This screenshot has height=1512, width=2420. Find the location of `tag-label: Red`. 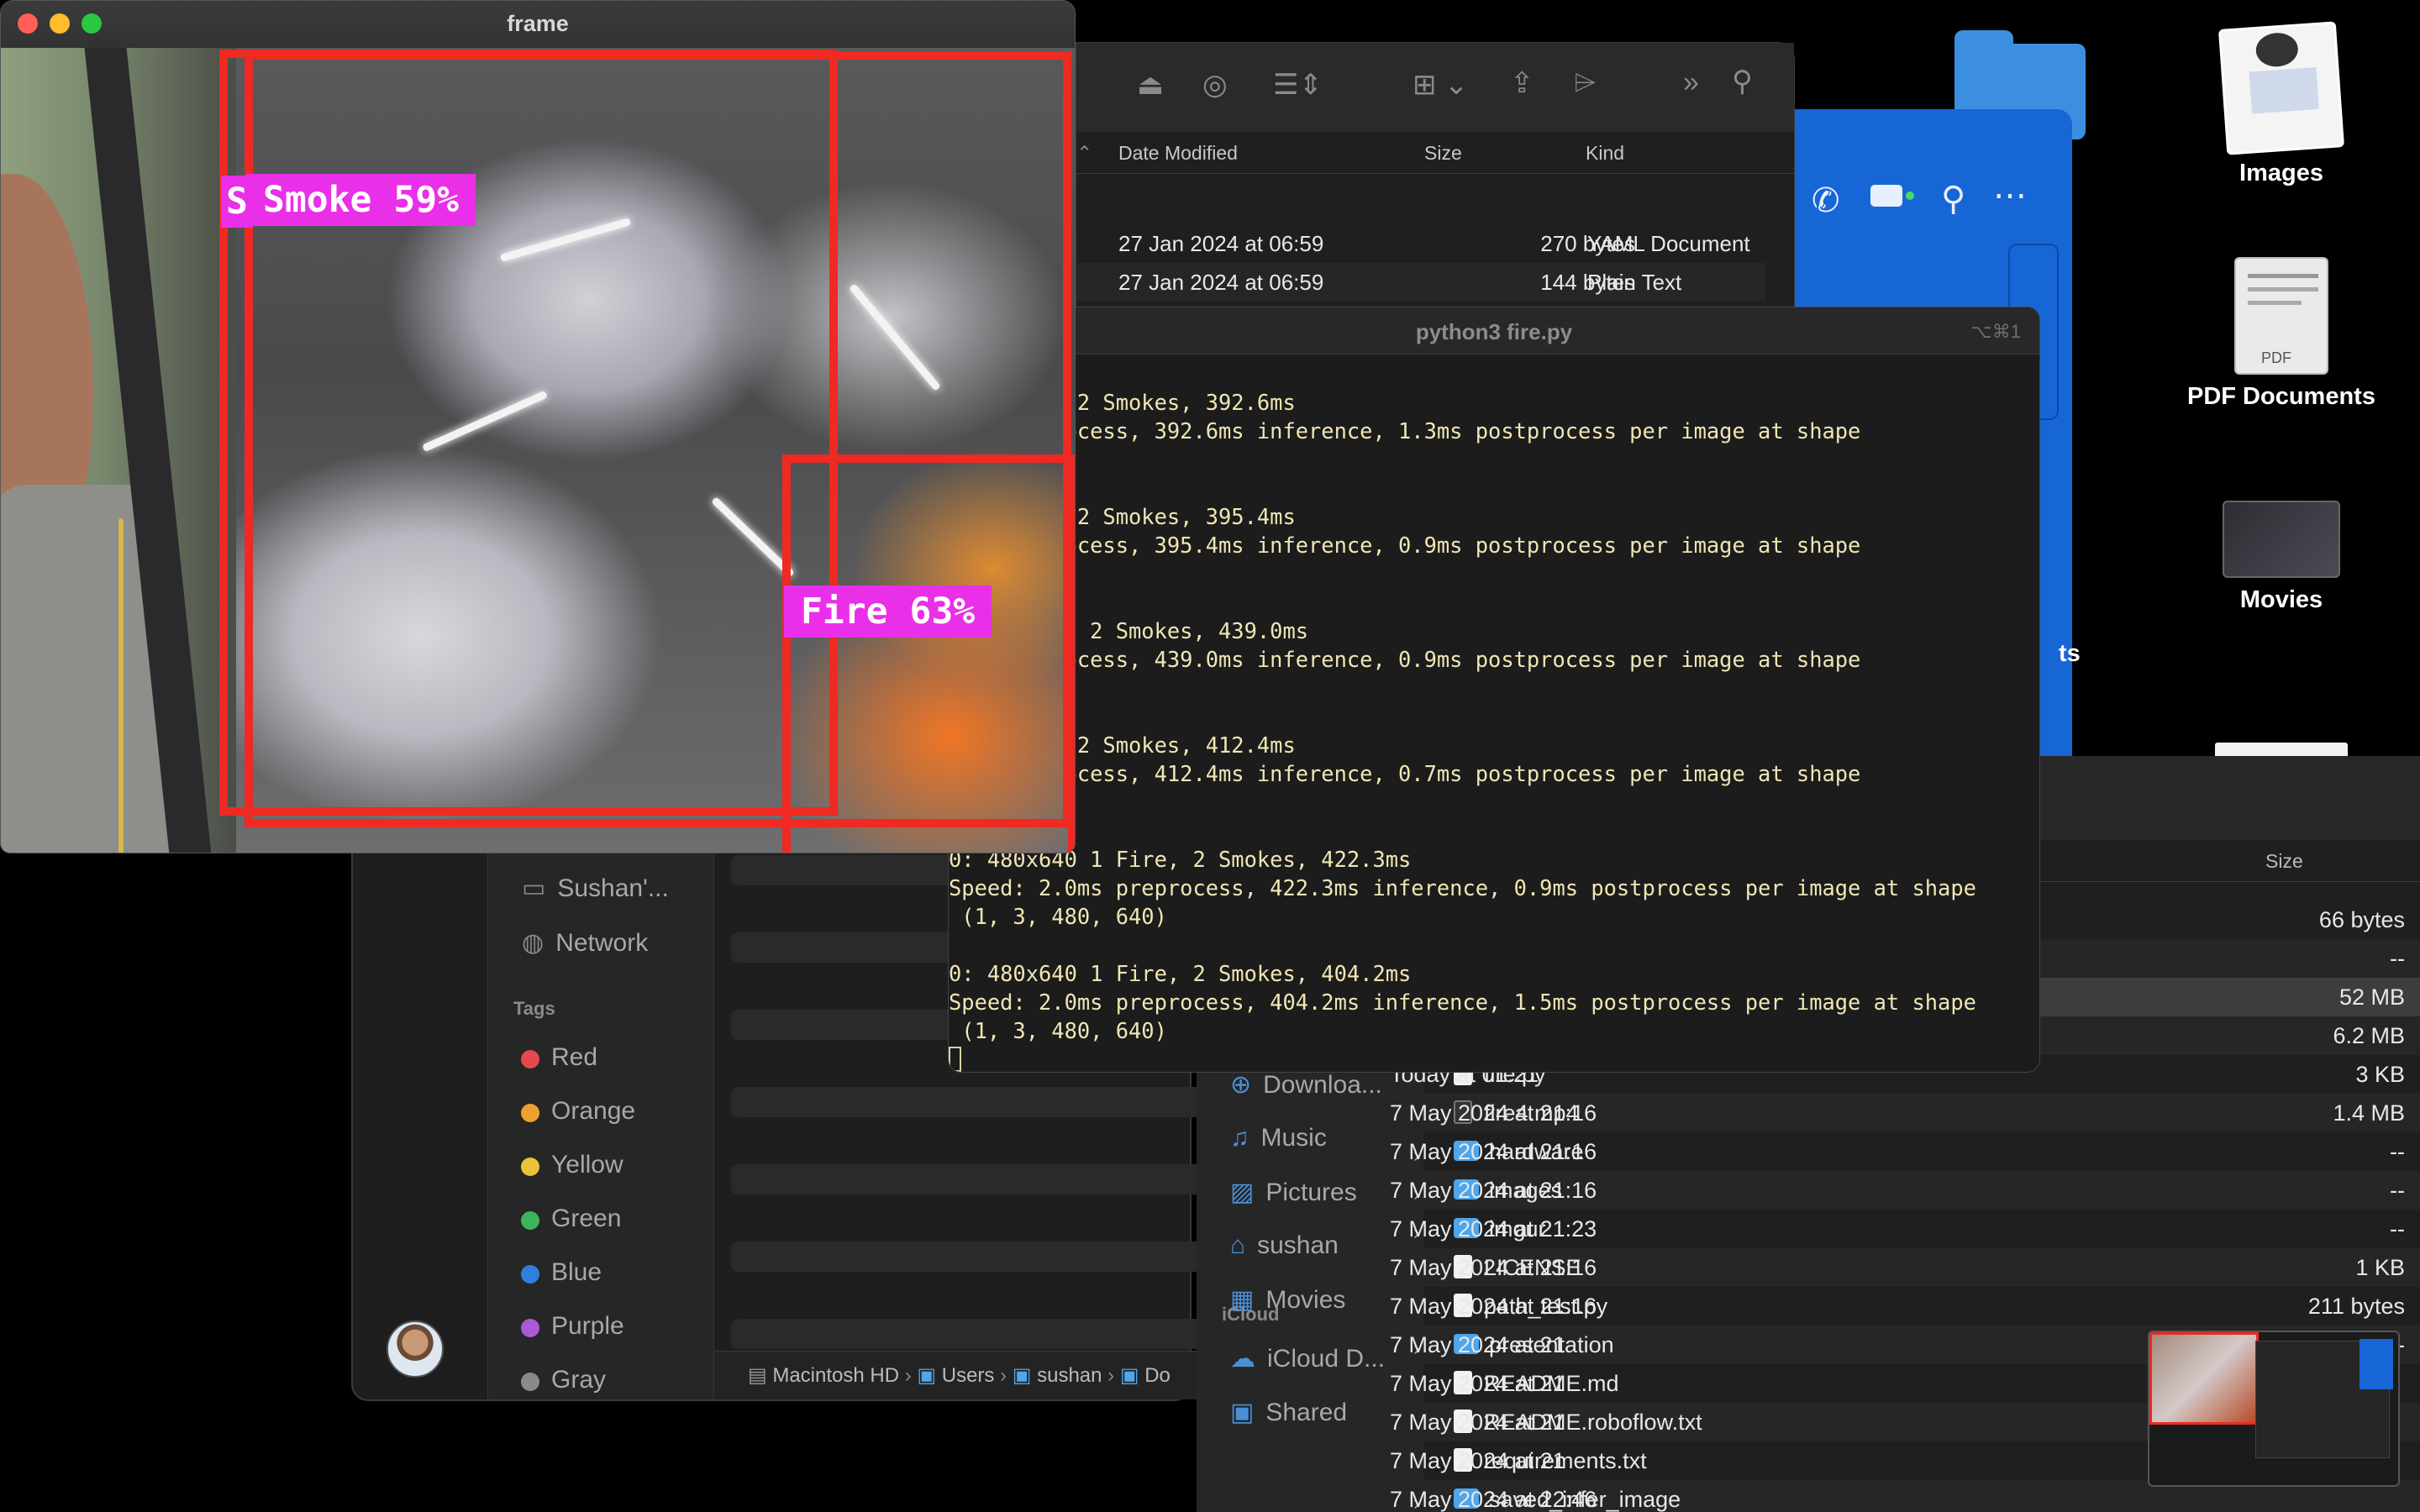

tag-label: Red is located at coordinates (574, 1057).